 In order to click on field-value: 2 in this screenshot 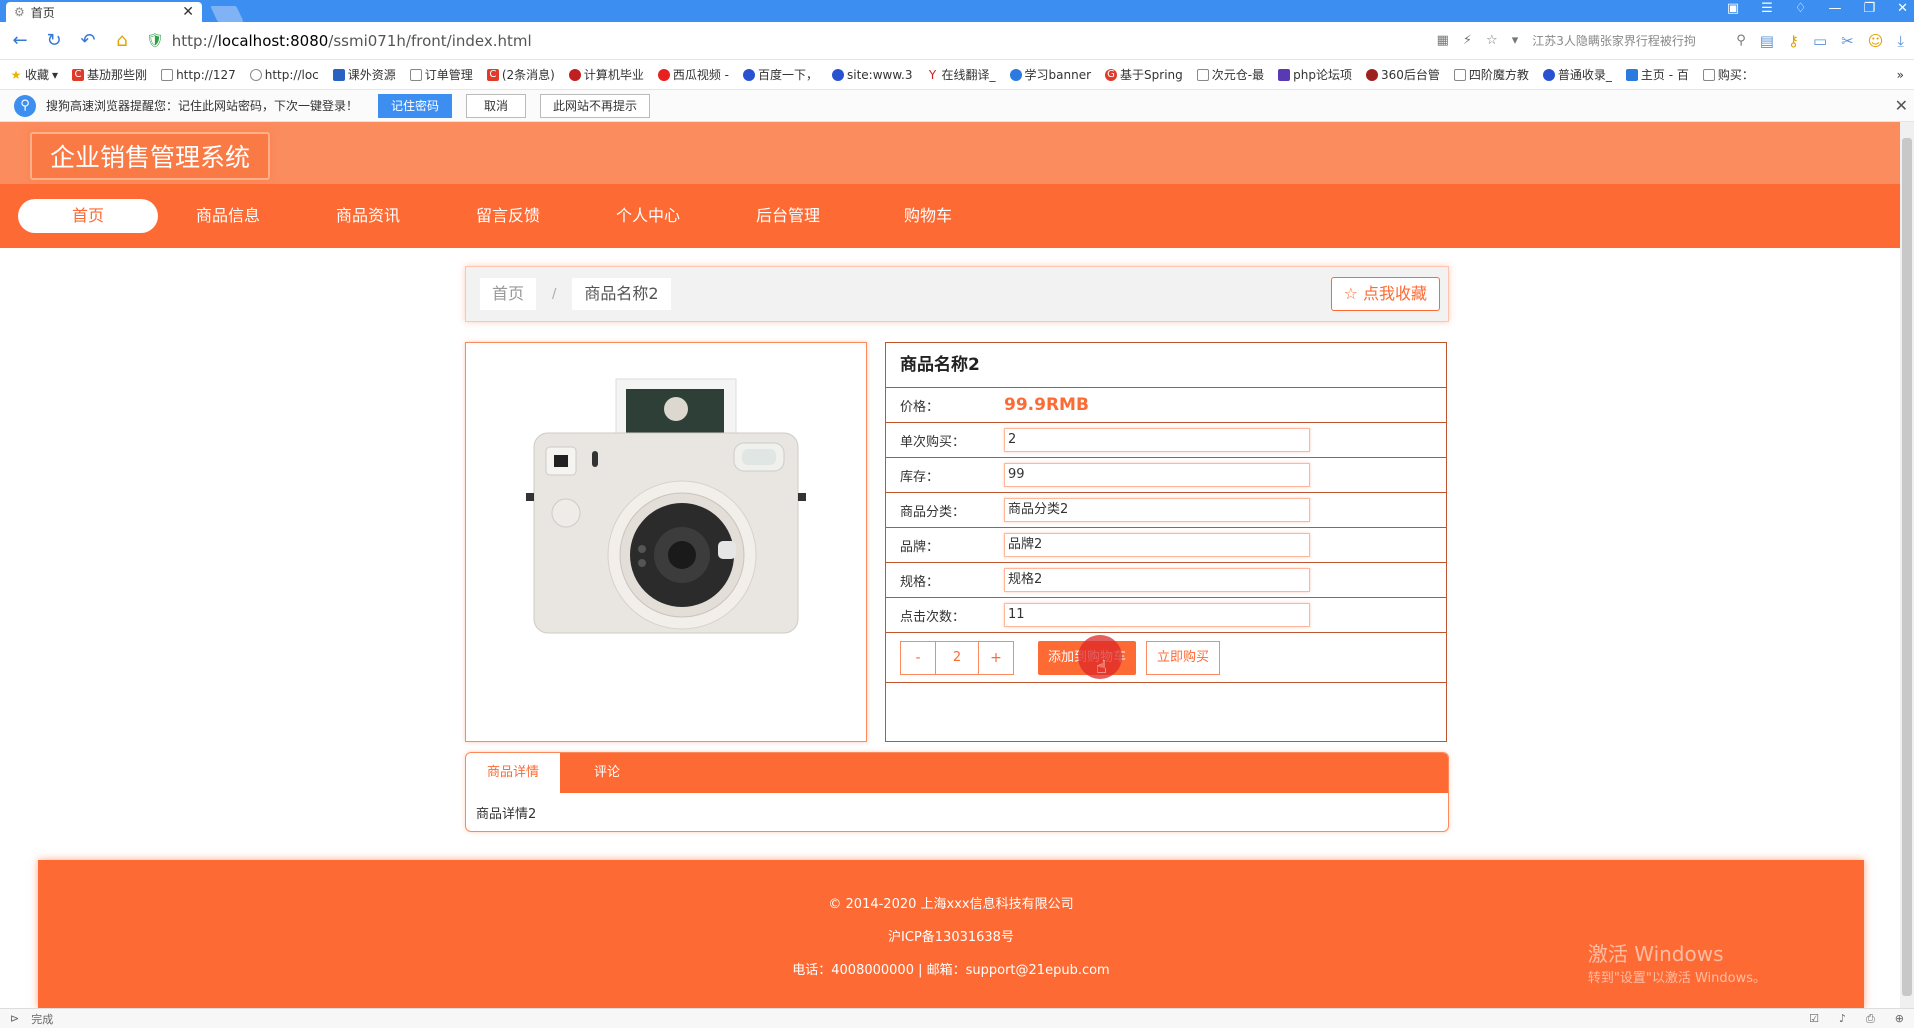, I will do `click(1157, 440)`.